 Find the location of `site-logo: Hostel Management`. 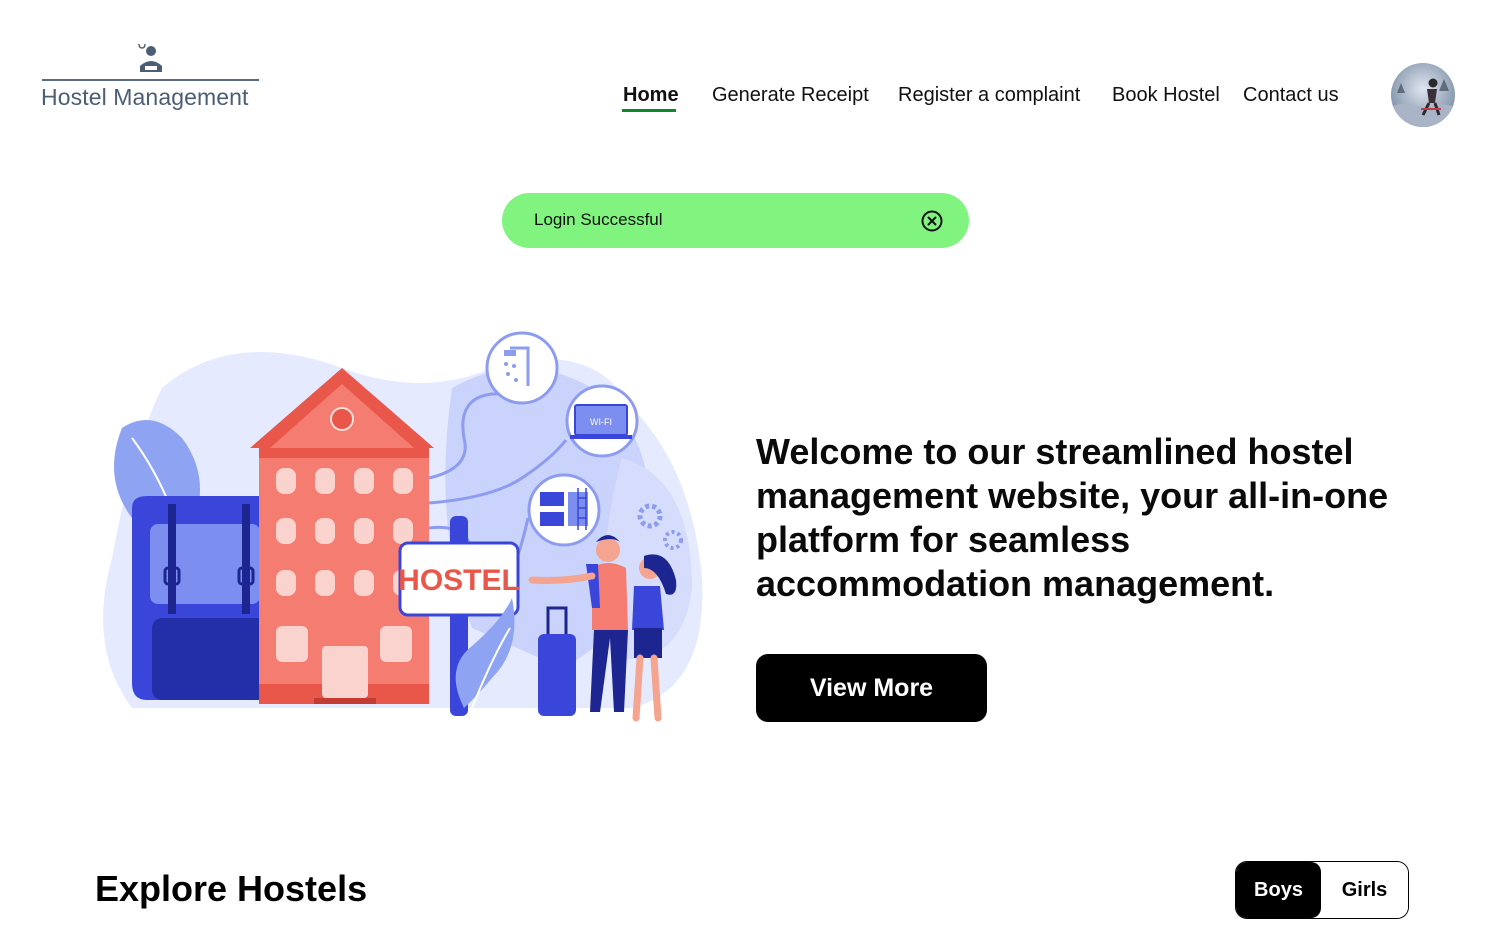

site-logo: Hostel Management is located at coordinates (150, 77).